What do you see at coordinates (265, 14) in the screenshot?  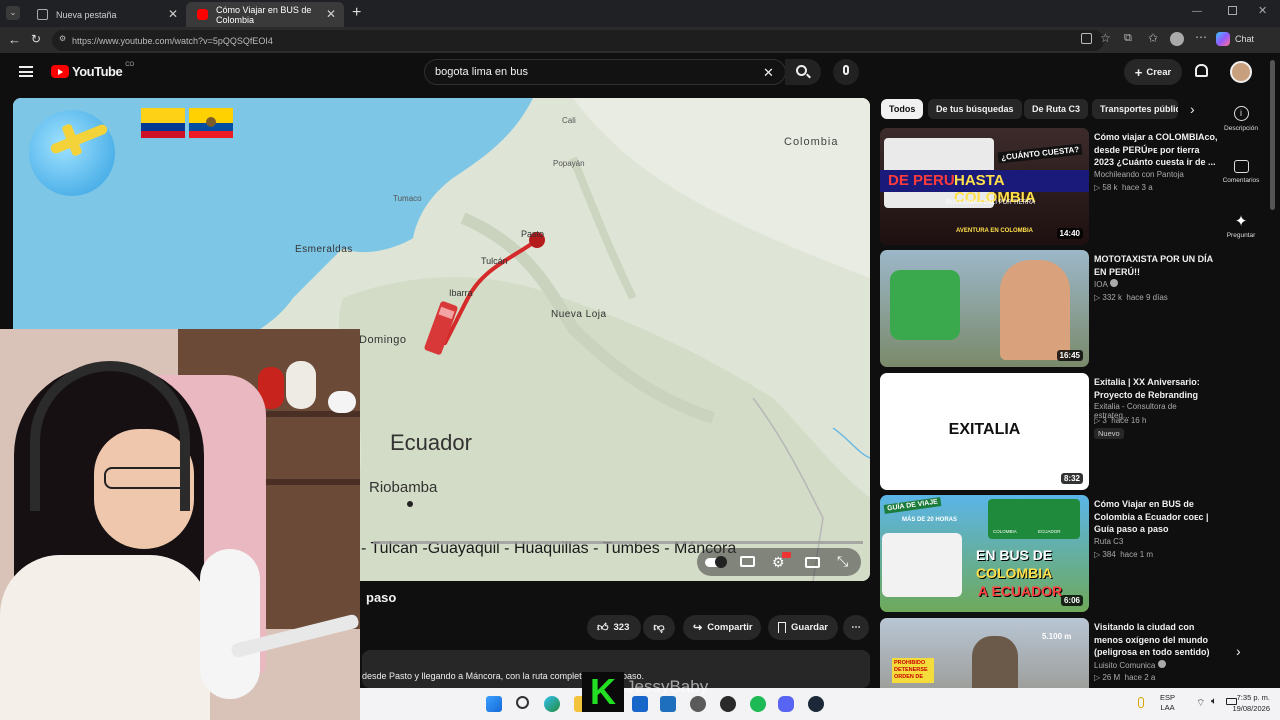 I see `tab-active-video: Cómo Viajar en BUS de Colombia ✕` at bounding box center [265, 14].